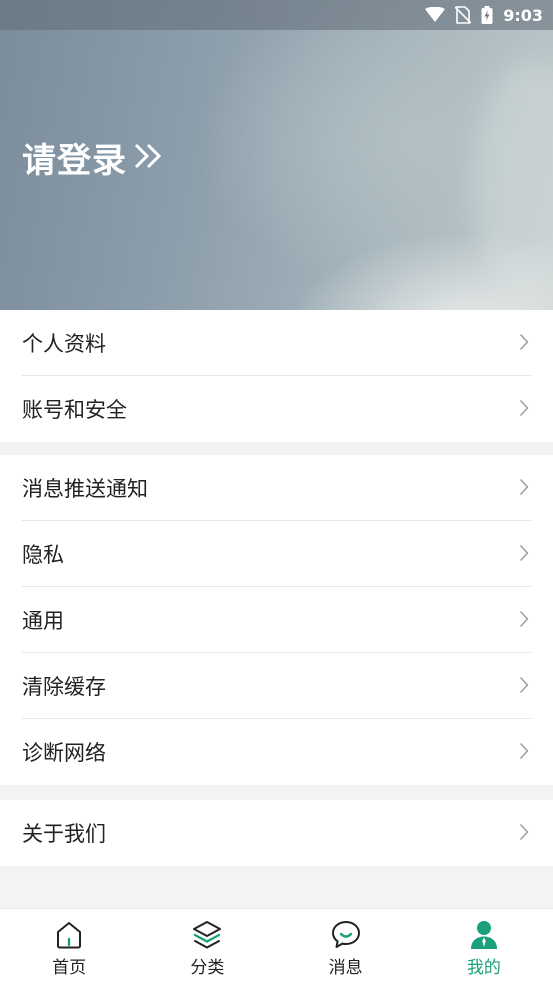 This screenshot has width=553, height=984. I want to click on wifi-icon, so click(435, 15).